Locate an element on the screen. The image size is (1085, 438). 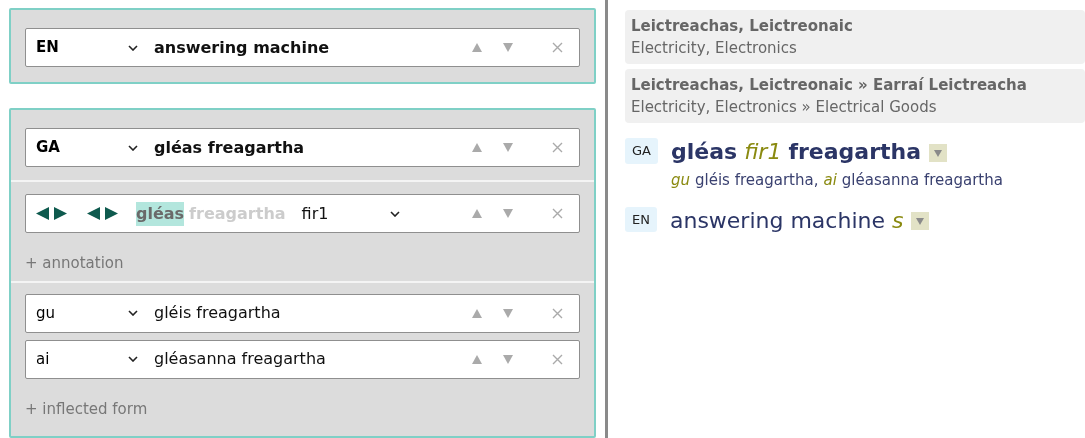
term-input: gléis freagartha is located at coordinates (217, 313).